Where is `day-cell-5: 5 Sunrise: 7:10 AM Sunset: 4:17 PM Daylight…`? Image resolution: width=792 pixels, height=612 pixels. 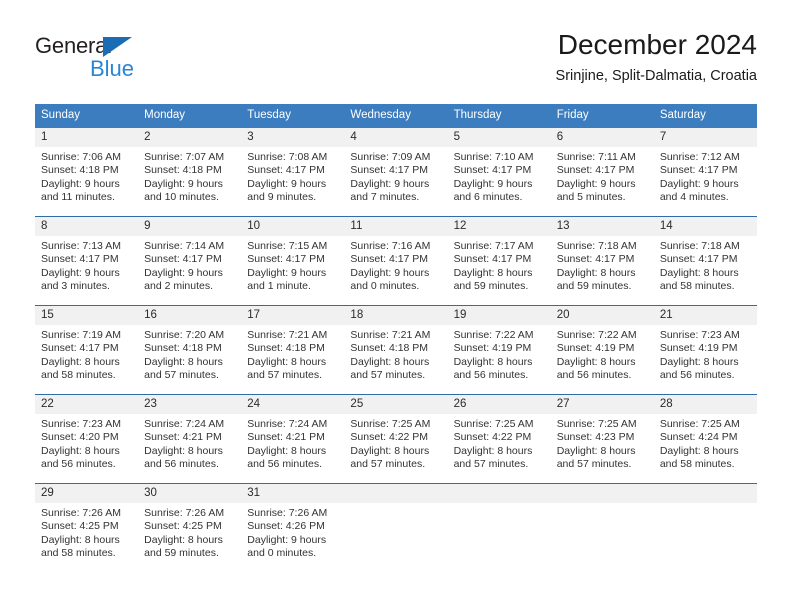
day-cell-5: 5 Sunrise: 7:10 AM Sunset: 4:17 PM Daylight… is located at coordinates (499, 172).